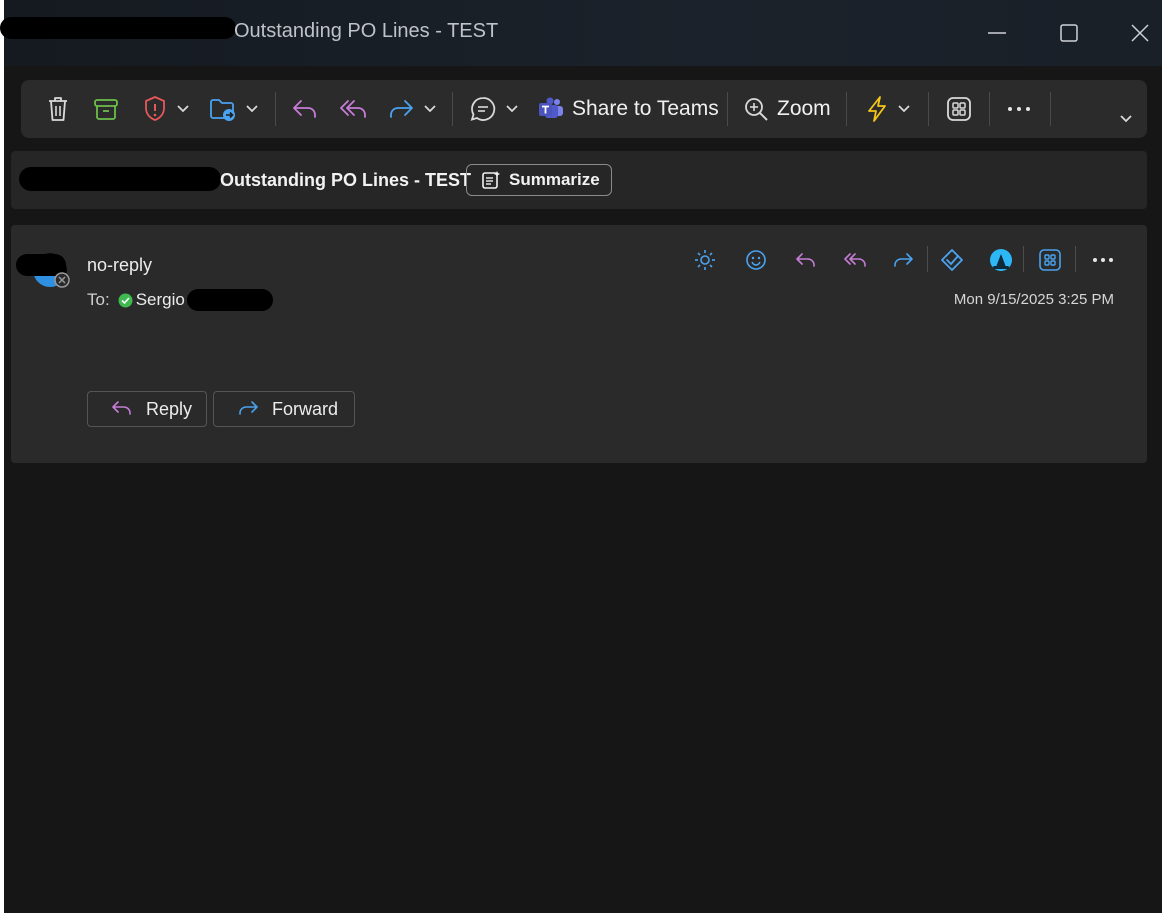 The image size is (1162, 913). I want to click on message-more-button, so click(1103, 260).